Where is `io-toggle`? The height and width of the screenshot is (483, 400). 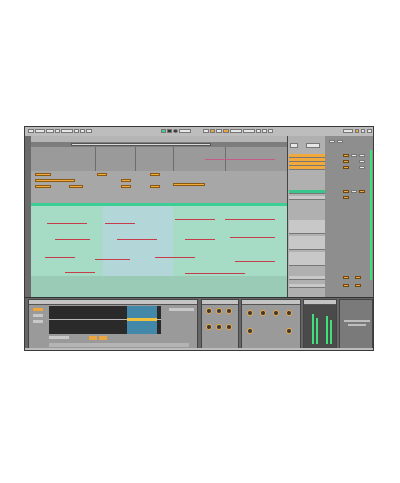
io-toggle is located at coordinates (332, 141).